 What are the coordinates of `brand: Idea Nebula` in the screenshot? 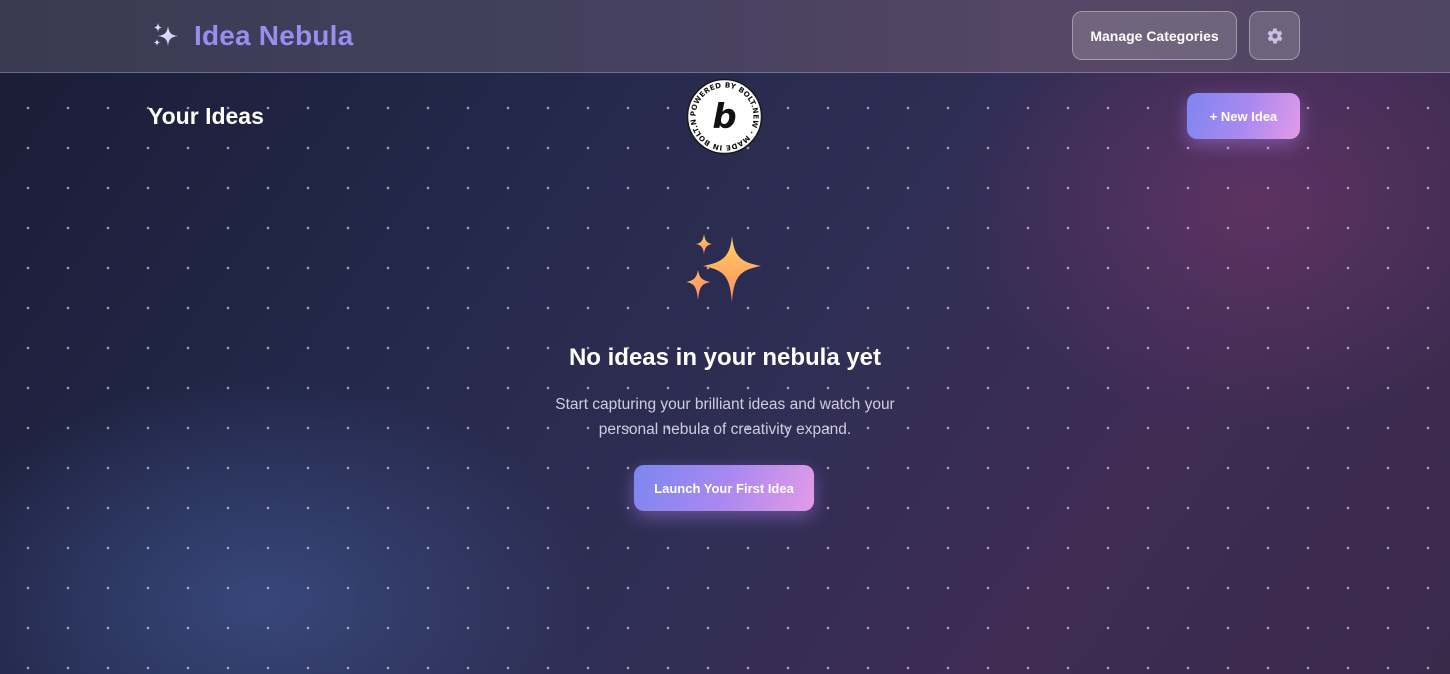 It's located at (251, 36).